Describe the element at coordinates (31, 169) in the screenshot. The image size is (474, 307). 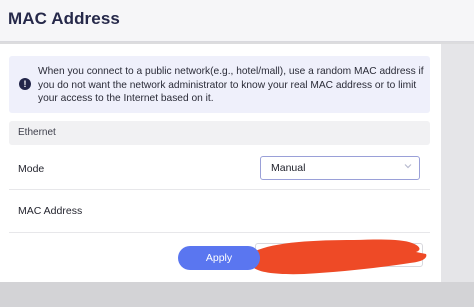
I see `mode-label: Mode` at that location.